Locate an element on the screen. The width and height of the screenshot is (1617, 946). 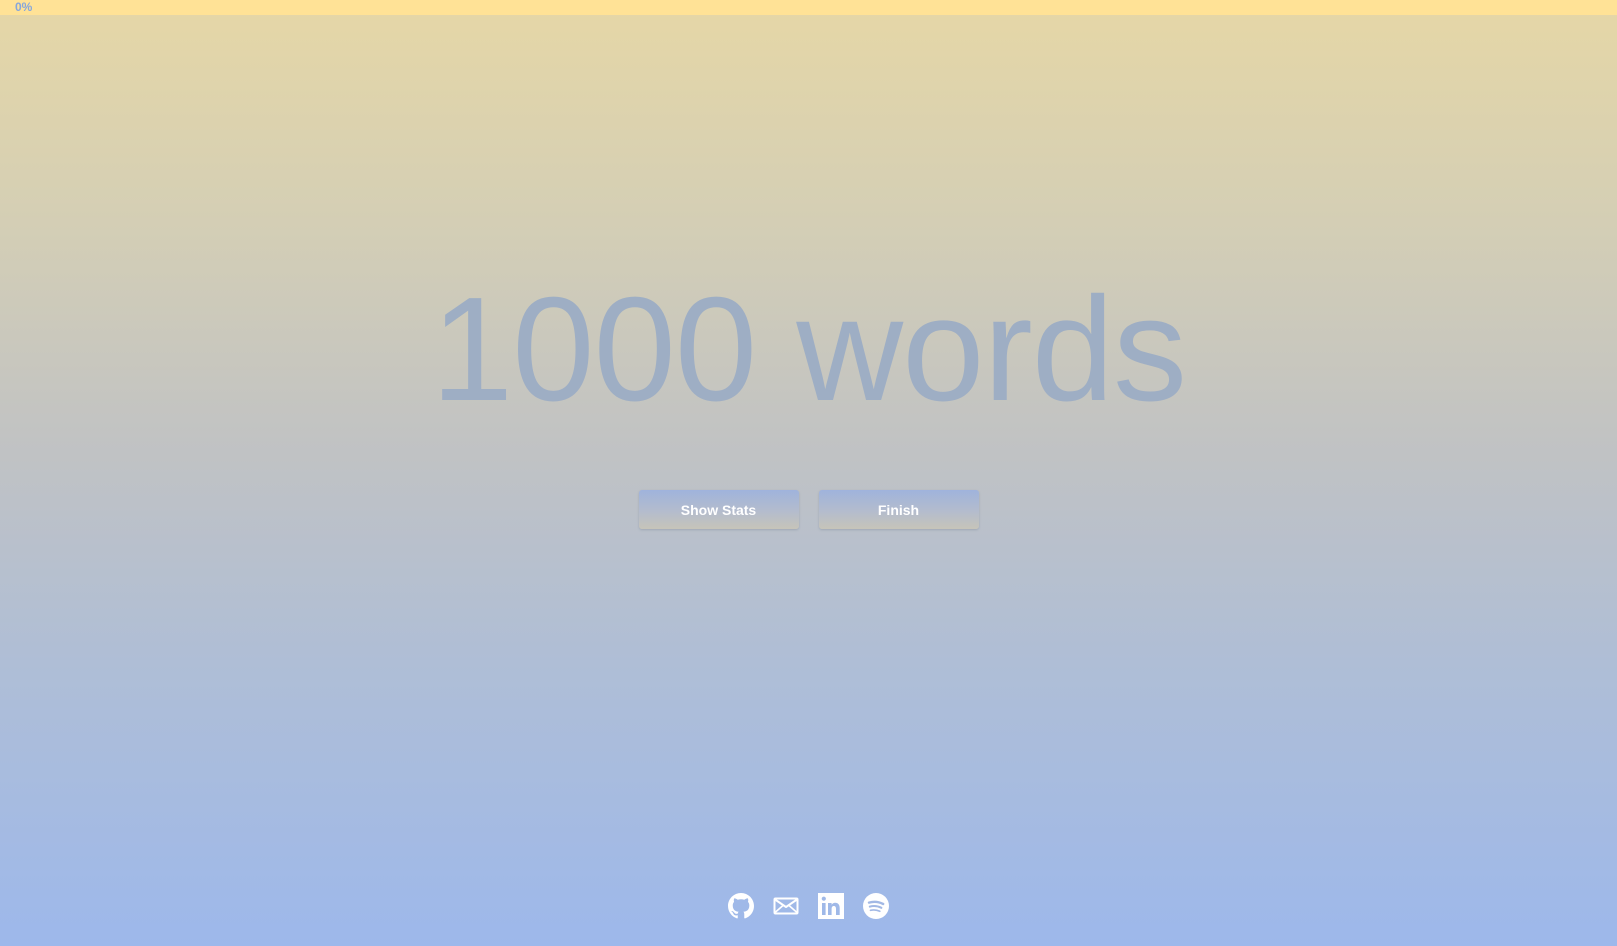
spotify-icon is located at coordinates (876, 906).